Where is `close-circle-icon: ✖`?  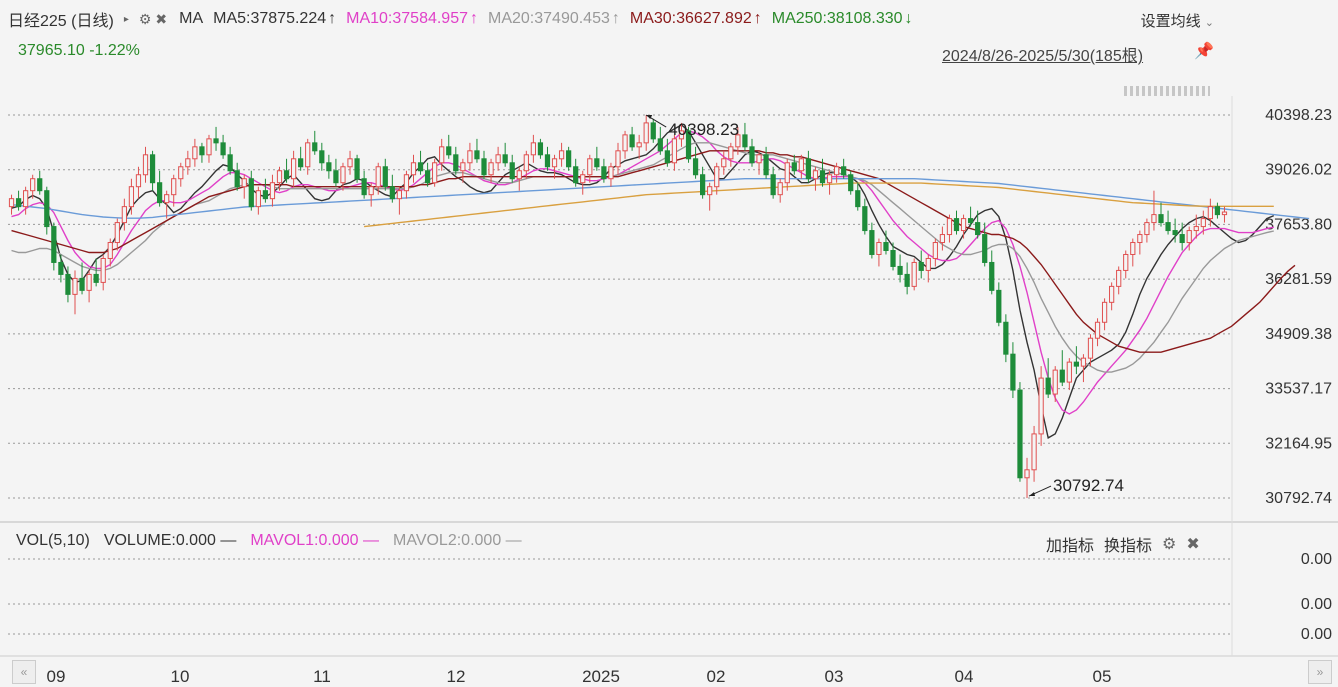
close-circle-icon: ✖ is located at coordinates (1192, 544).